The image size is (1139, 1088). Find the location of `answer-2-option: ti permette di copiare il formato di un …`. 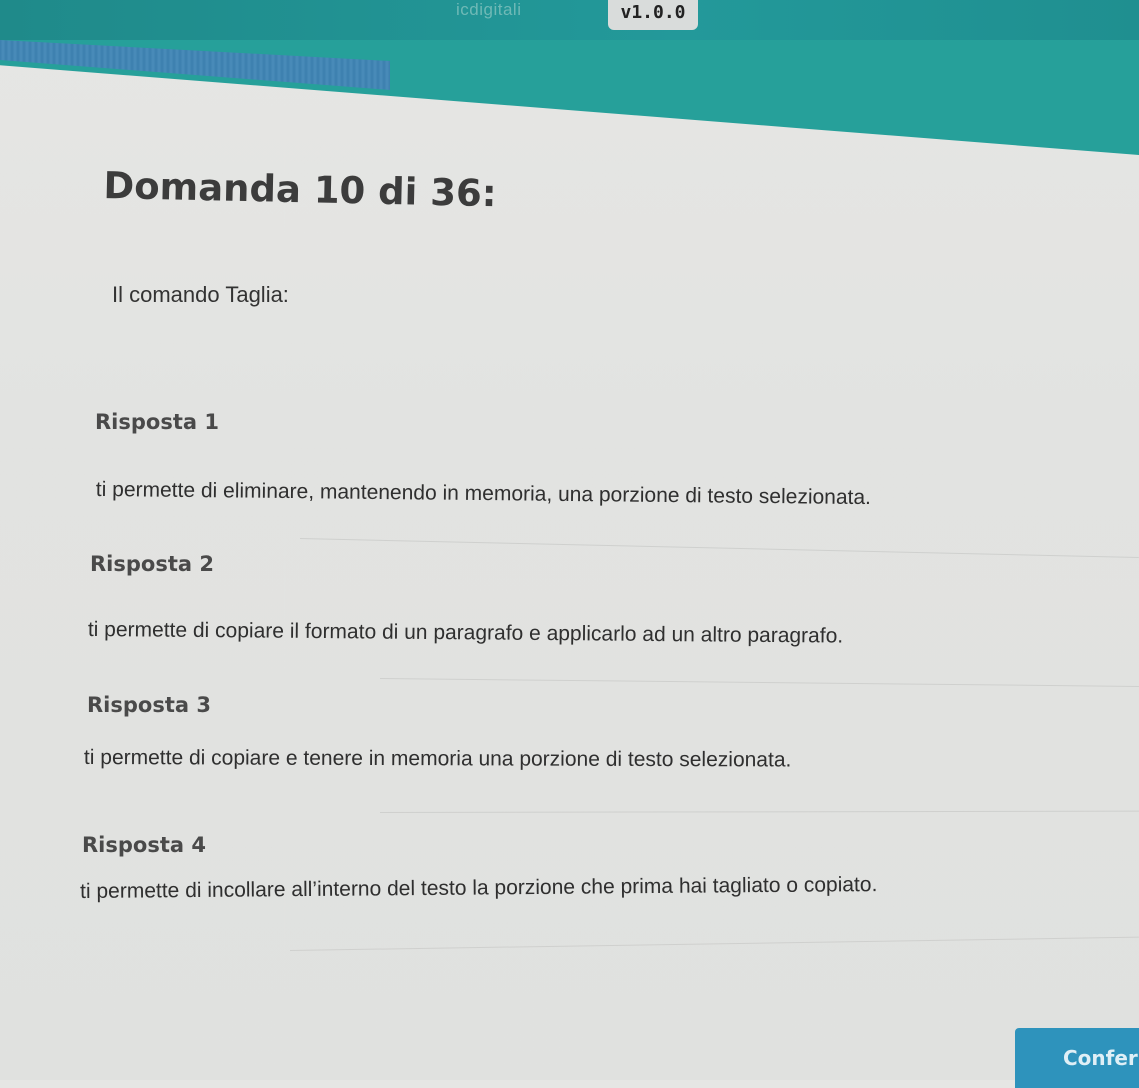

answer-2-option: ti permette di copiare il formato di un … is located at coordinates (465, 633).